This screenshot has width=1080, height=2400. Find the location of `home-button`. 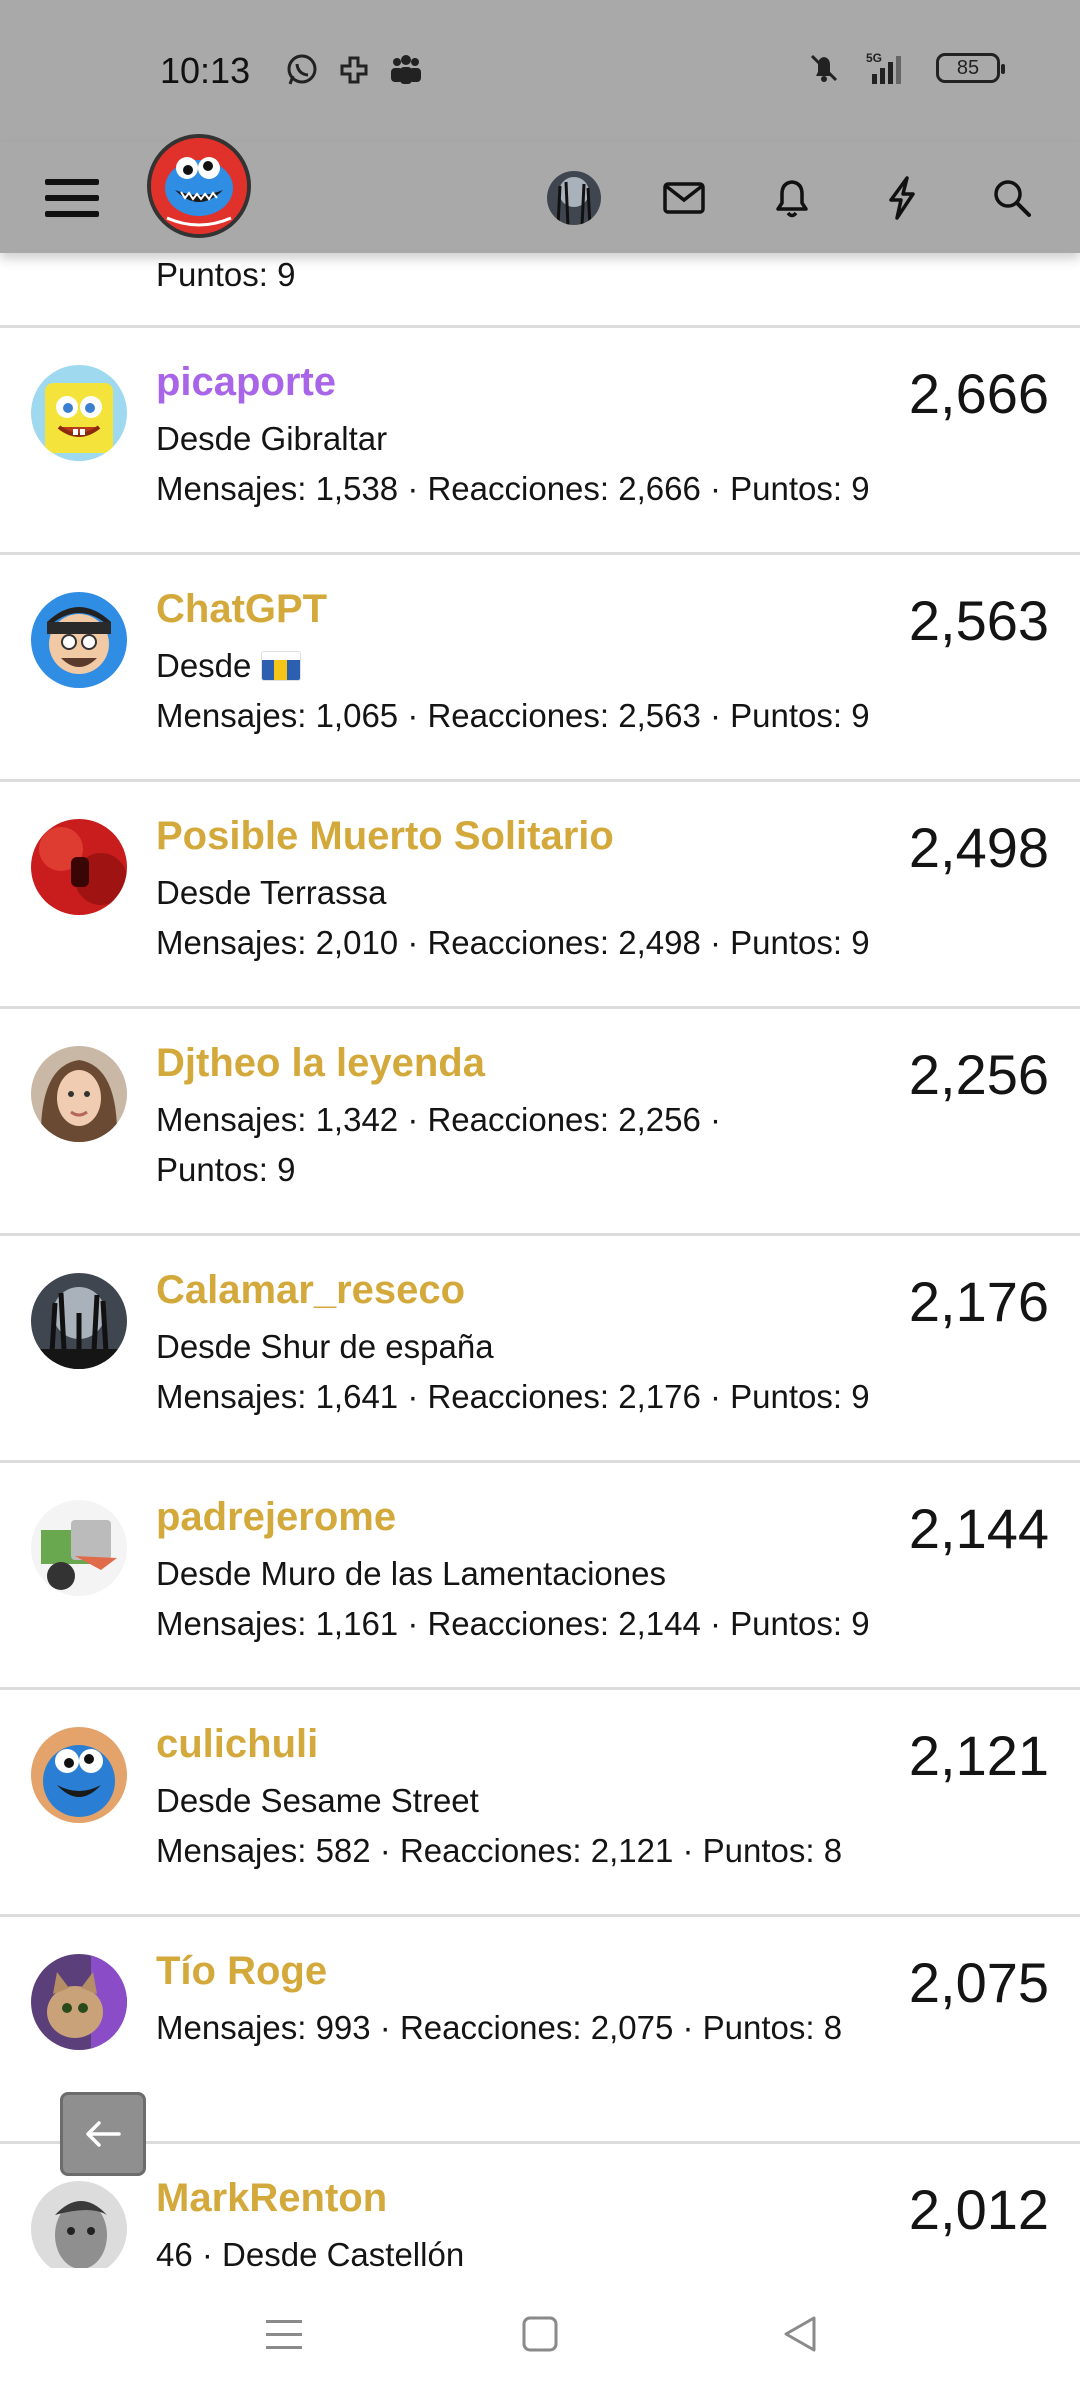

home-button is located at coordinates (540, 2334).